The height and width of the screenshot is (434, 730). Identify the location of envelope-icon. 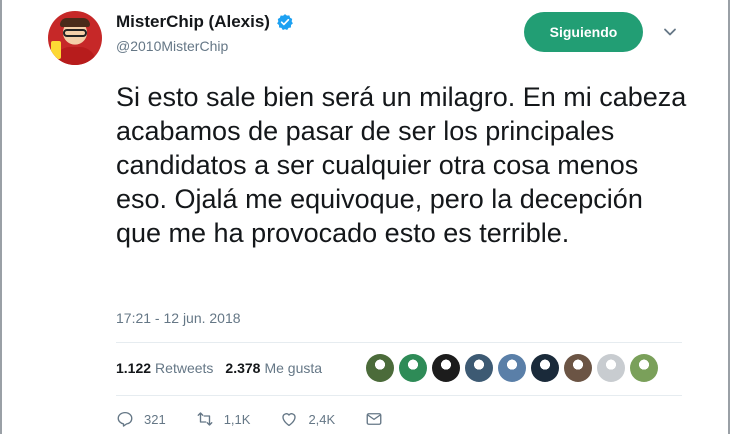
(374, 419).